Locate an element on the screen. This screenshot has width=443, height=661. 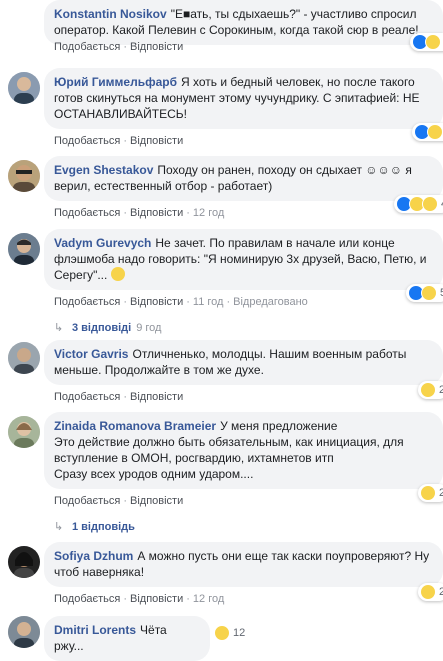
reaction-summary: 7 is located at coordinates (427, 132).